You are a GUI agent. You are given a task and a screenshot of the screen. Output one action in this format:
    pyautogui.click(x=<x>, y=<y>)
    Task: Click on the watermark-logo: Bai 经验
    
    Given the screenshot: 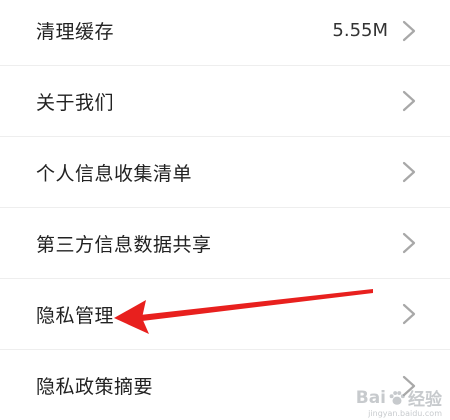 What is the action you would take?
    pyautogui.click(x=398, y=398)
    